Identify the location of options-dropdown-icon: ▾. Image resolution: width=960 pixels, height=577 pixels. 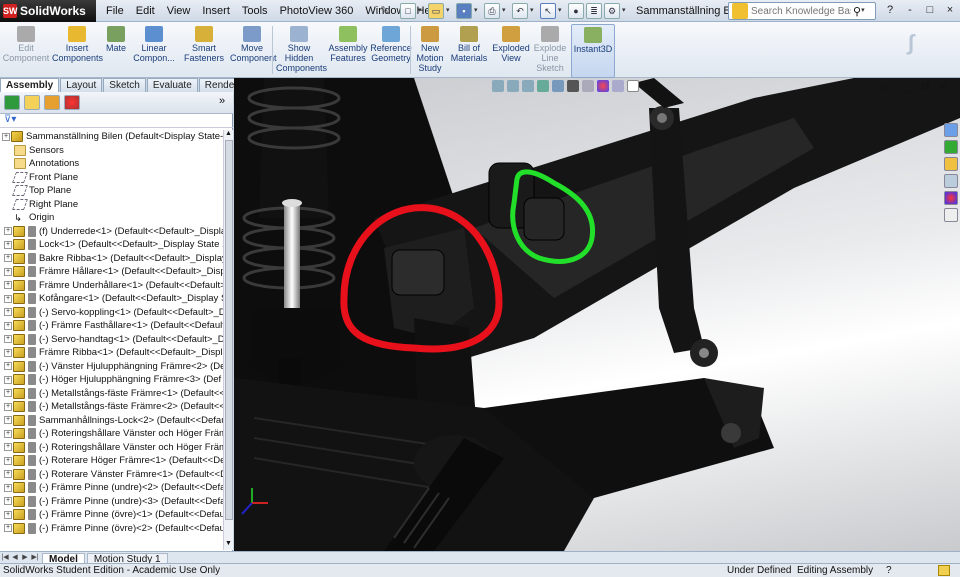
(626, 11).